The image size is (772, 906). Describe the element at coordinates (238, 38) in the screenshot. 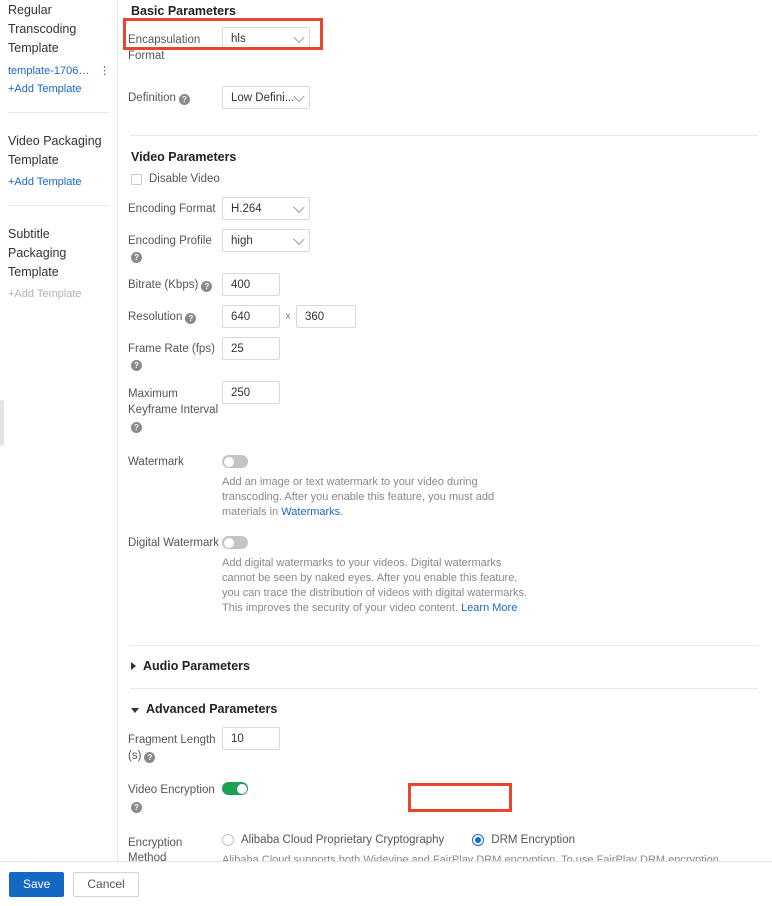

I see `encapsulation-format-value: hls` at that location.